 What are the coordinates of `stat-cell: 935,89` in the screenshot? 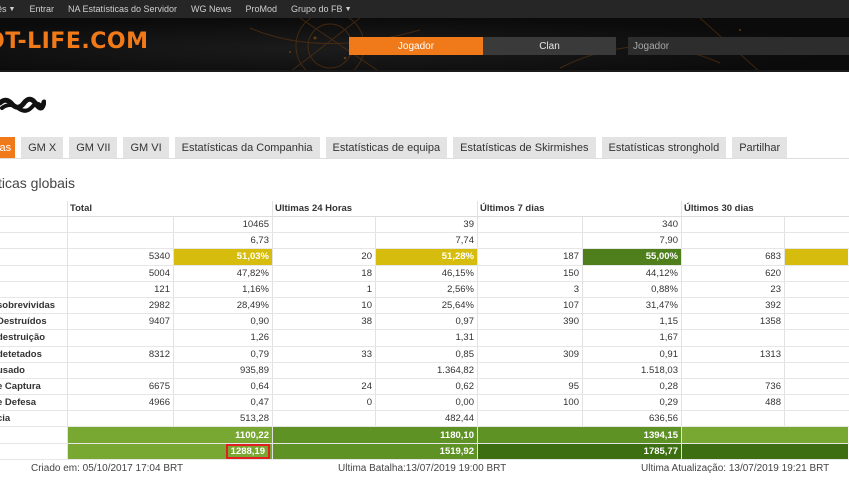 It's located at (222, 370).